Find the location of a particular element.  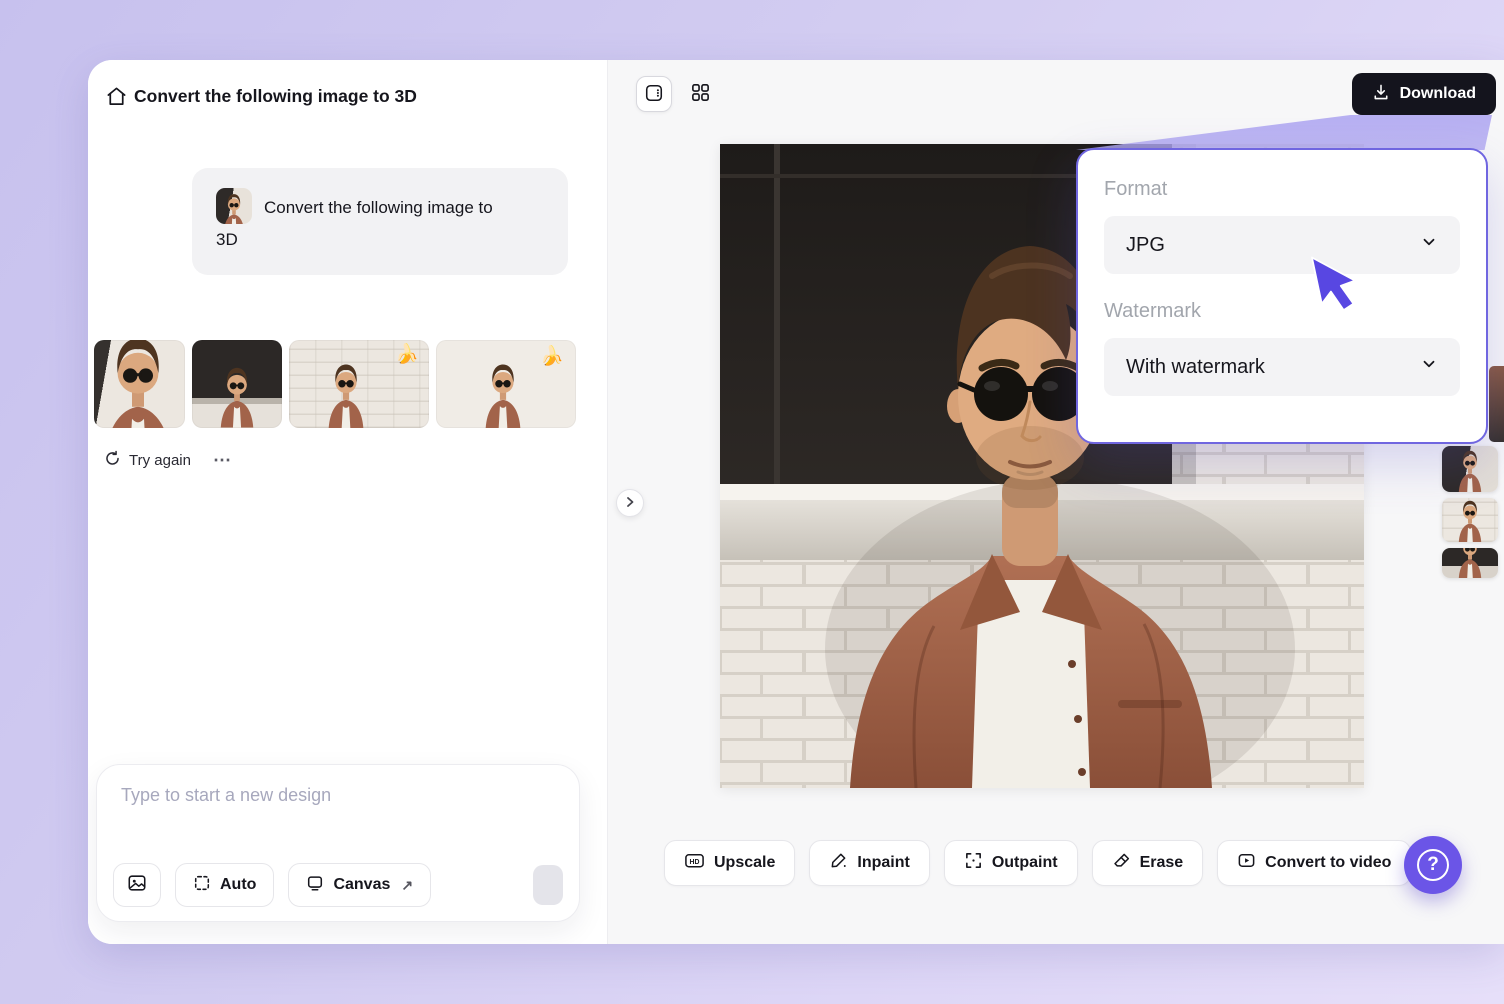

grid-view-icon is located at coordinates (700, 94).